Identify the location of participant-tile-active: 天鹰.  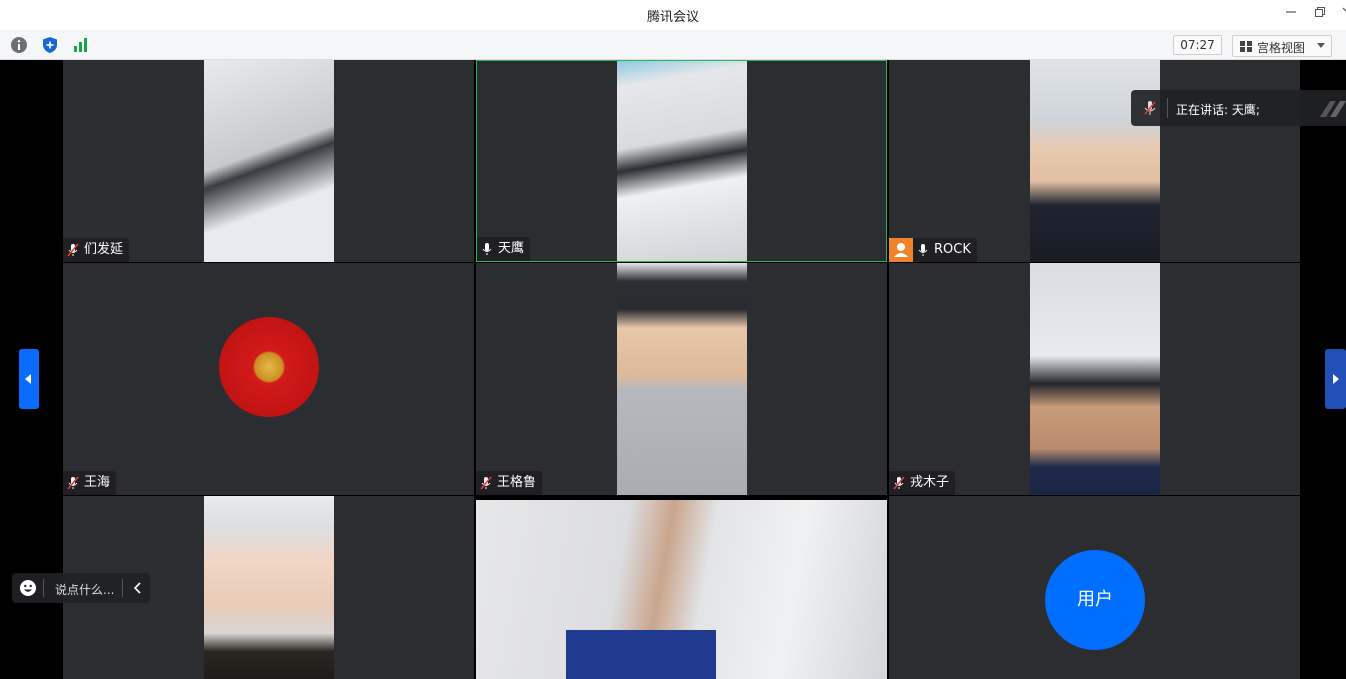
(681, 161).